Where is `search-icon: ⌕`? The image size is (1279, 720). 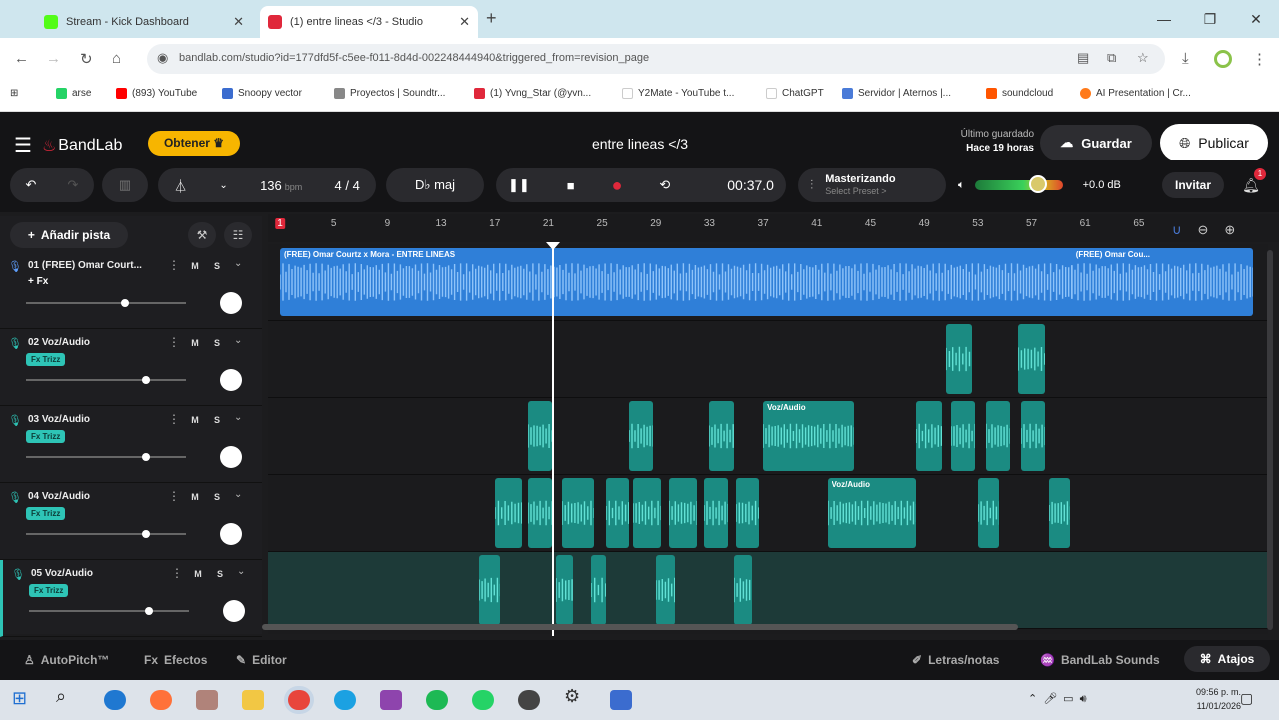 search-icon: ⌕ is located at coordinates (67, 696).